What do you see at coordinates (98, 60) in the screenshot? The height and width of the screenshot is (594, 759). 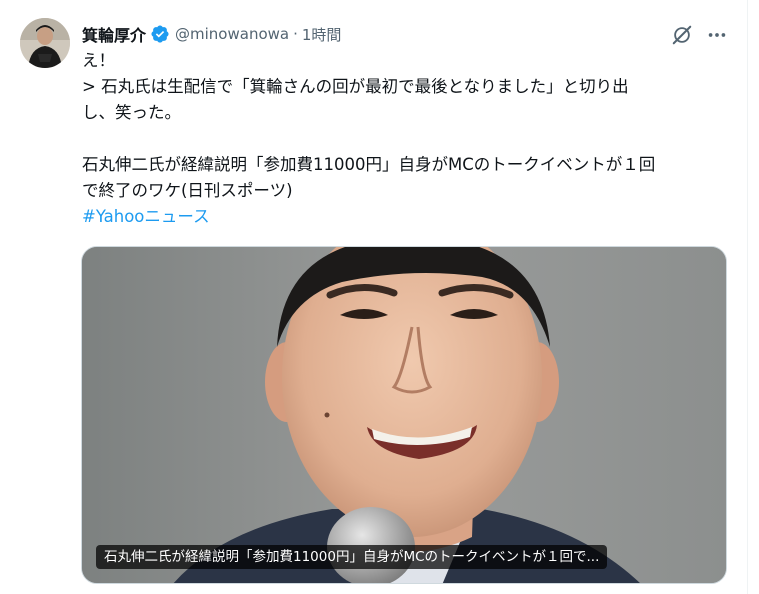 I see `tweet-line: え！` at bounding box center [98, 60].